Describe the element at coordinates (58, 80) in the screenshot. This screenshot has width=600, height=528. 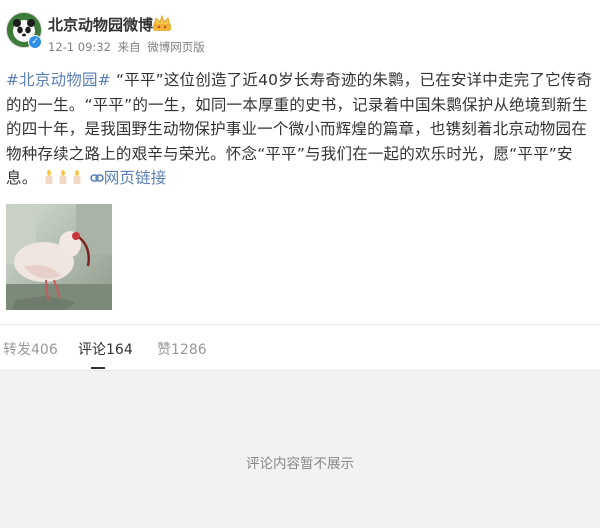
I see `hashtag-link: #北京动物园#` at that location.